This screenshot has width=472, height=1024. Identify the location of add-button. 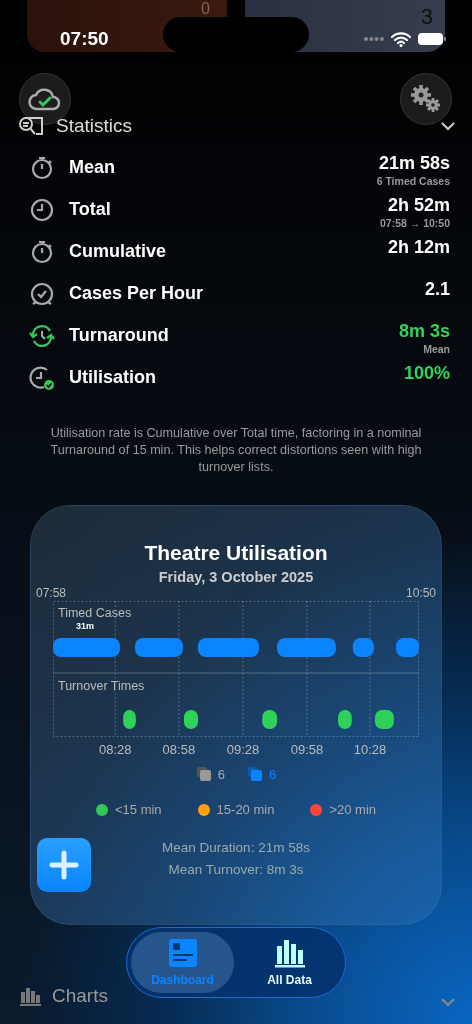
(64, 865).